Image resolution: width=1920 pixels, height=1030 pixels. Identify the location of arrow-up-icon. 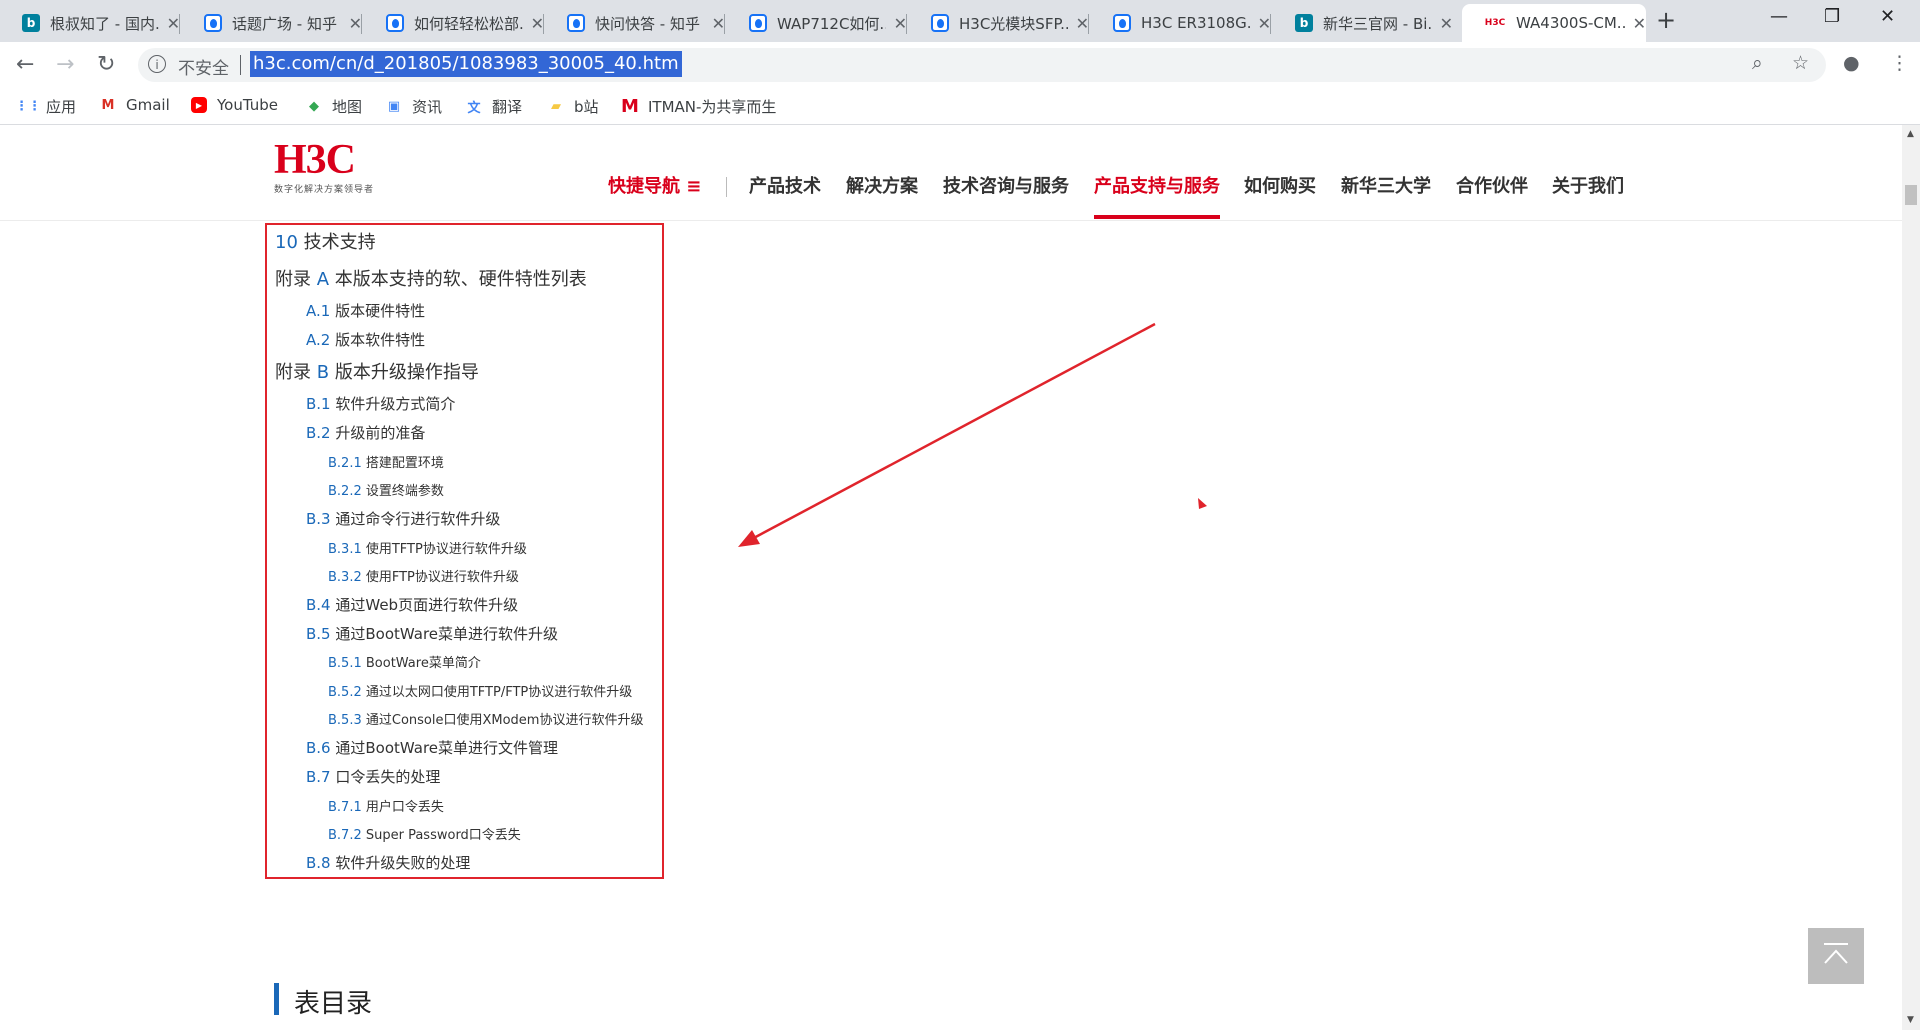
(1836, 955).